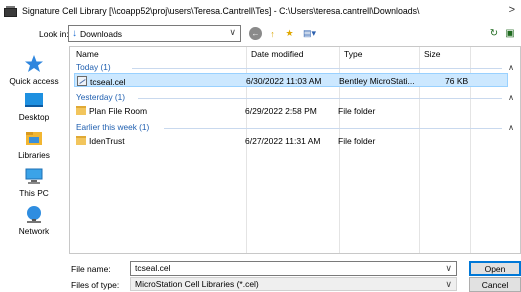 Image resolution: width=521 pixels, height=292 pixels. Describe the element at coordinates (353, 54) in the screenshot. I see `column-type: Type` at that location.